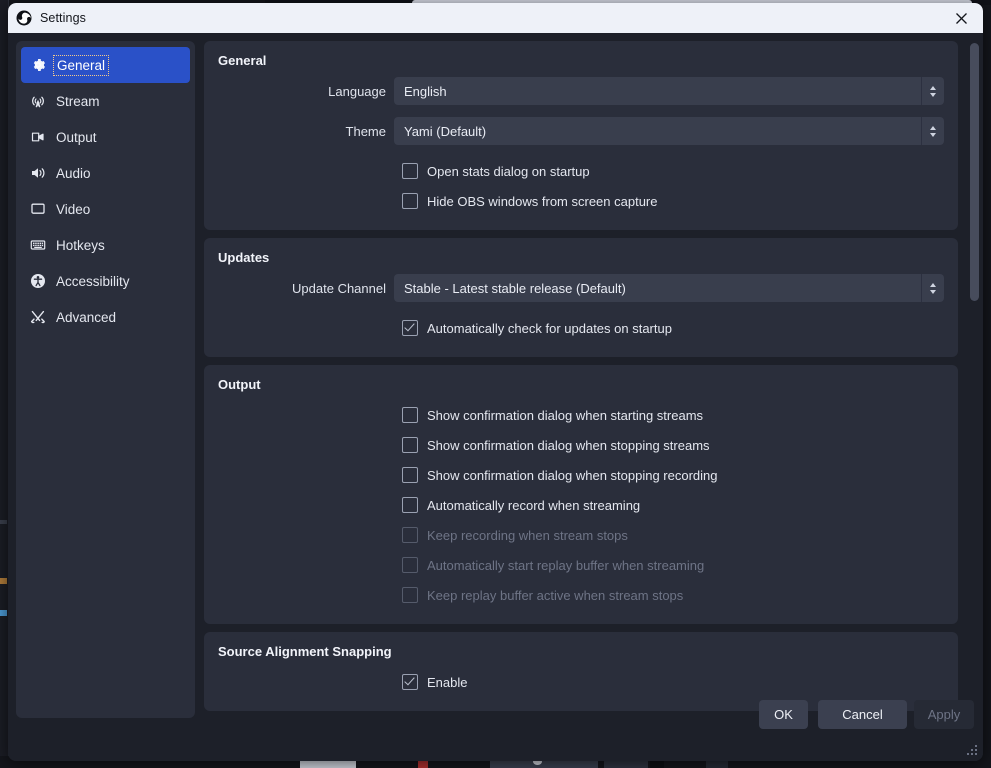 This screenshot has height=768, width=991. What do you see at coordinates (38, 317) in the screenshot?
I see `tools-icon` at bounding box center [38, 317].